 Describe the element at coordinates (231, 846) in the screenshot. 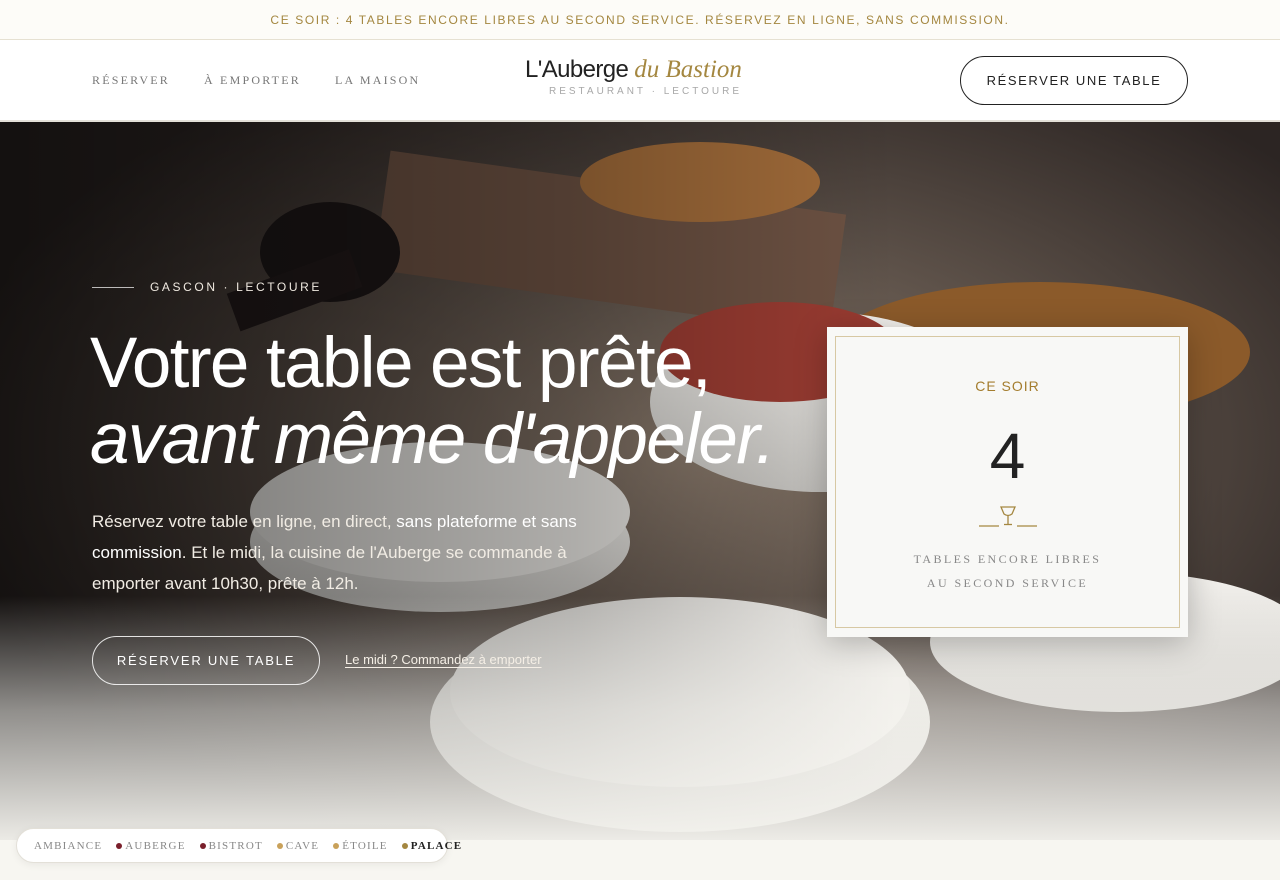

I see `theme-bistrot: BISTROT` at that location.